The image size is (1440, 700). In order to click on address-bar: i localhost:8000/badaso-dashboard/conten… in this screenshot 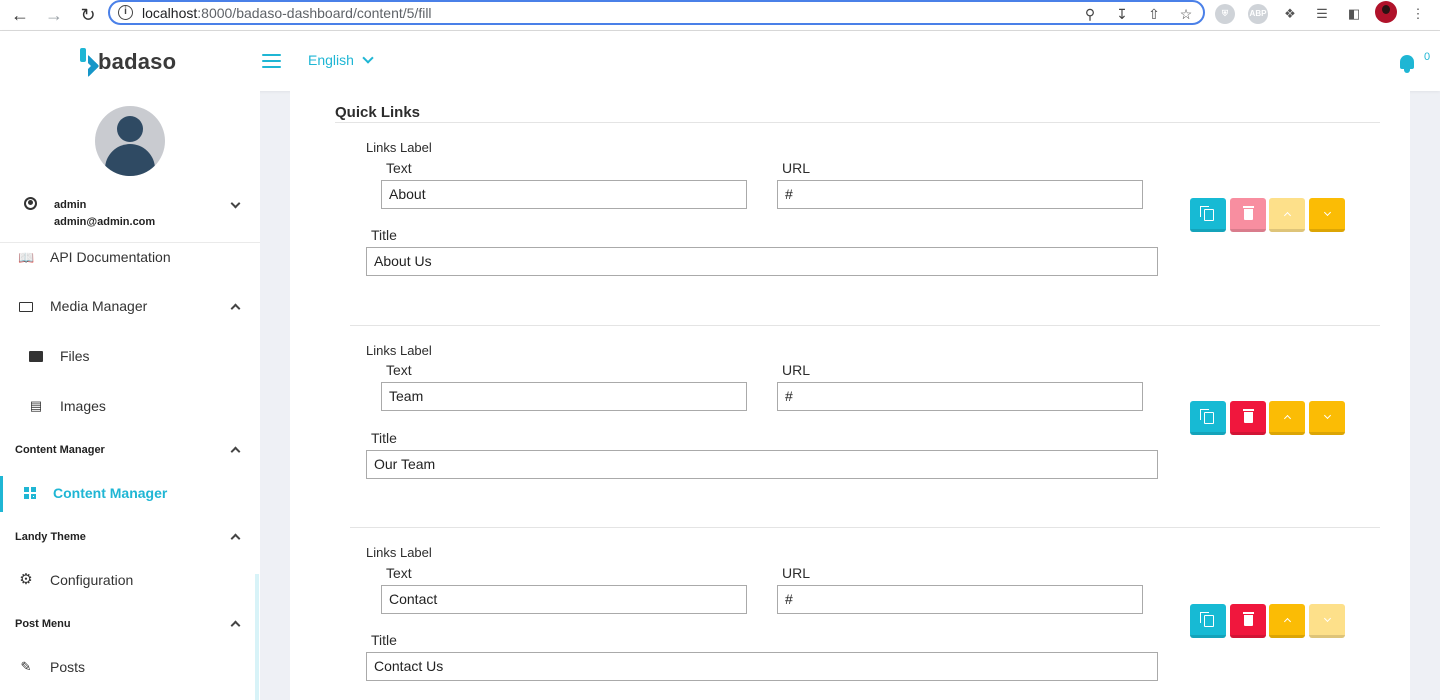, I will do `click(656, 12)`.